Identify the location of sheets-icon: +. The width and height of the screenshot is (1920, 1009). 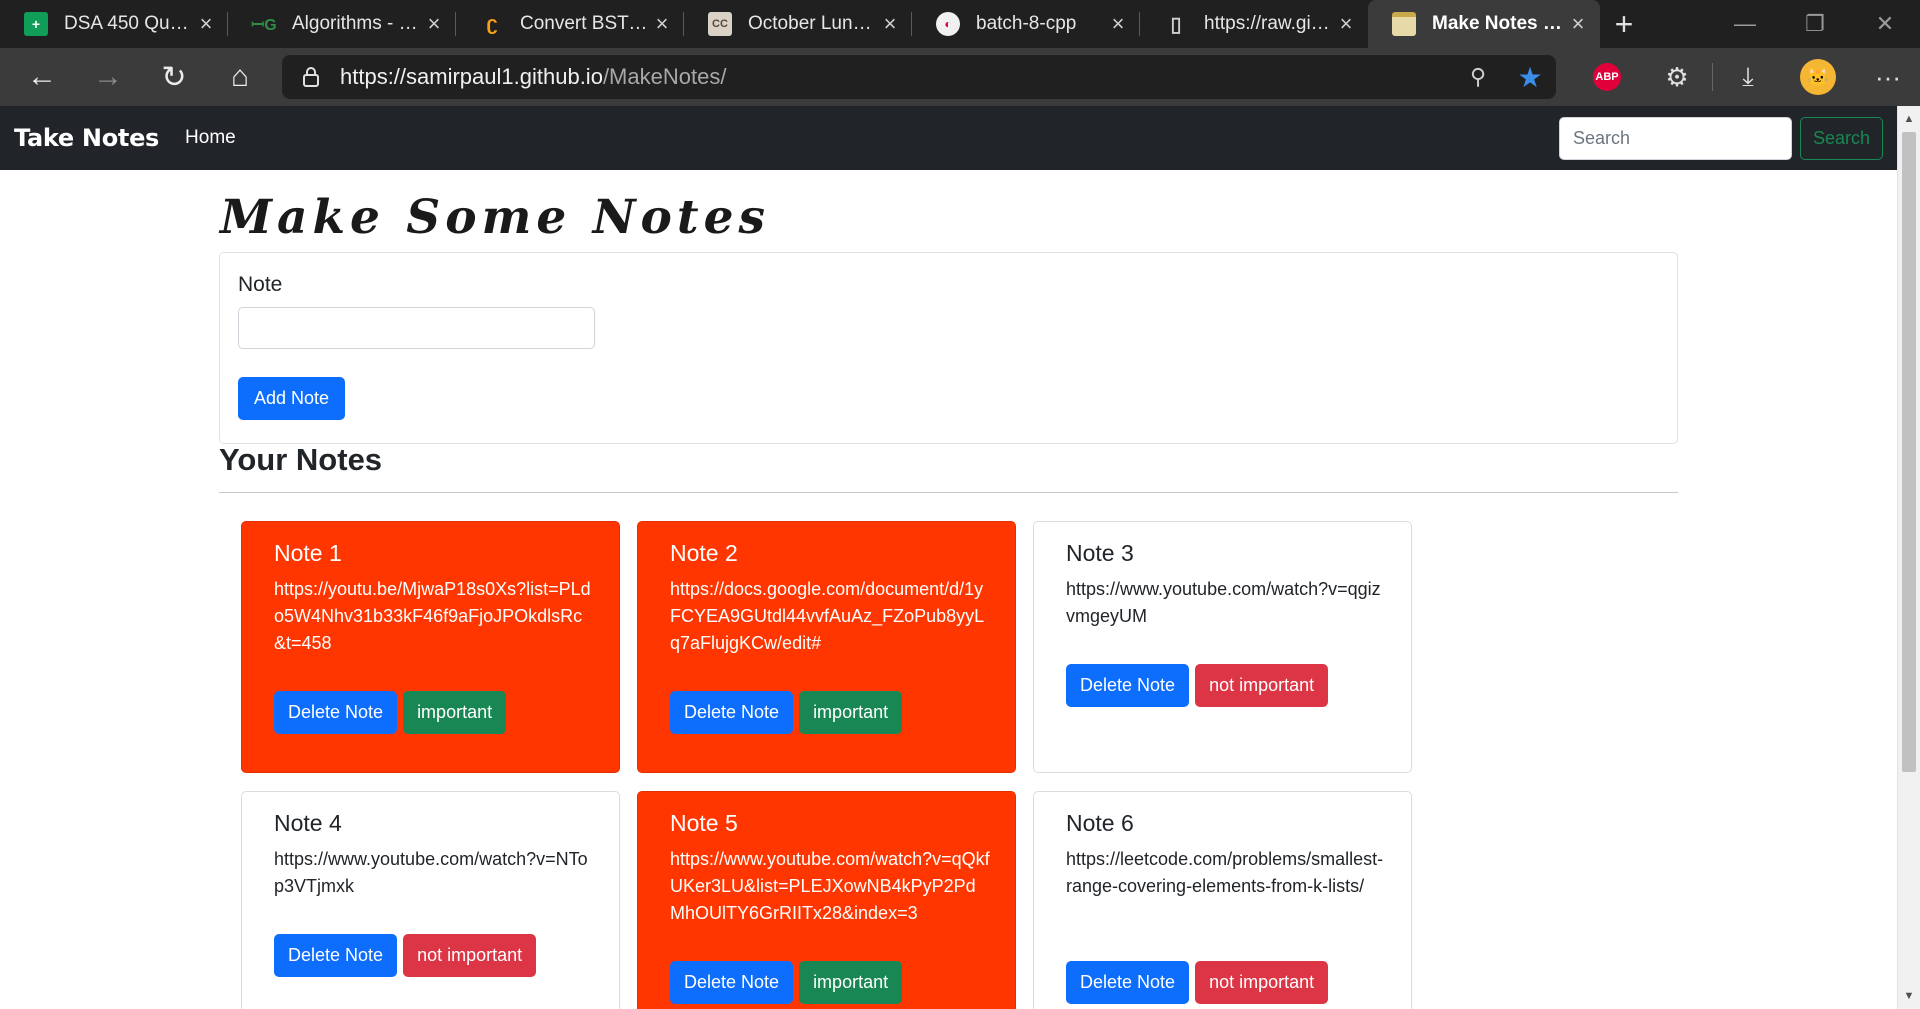
(36, 24).